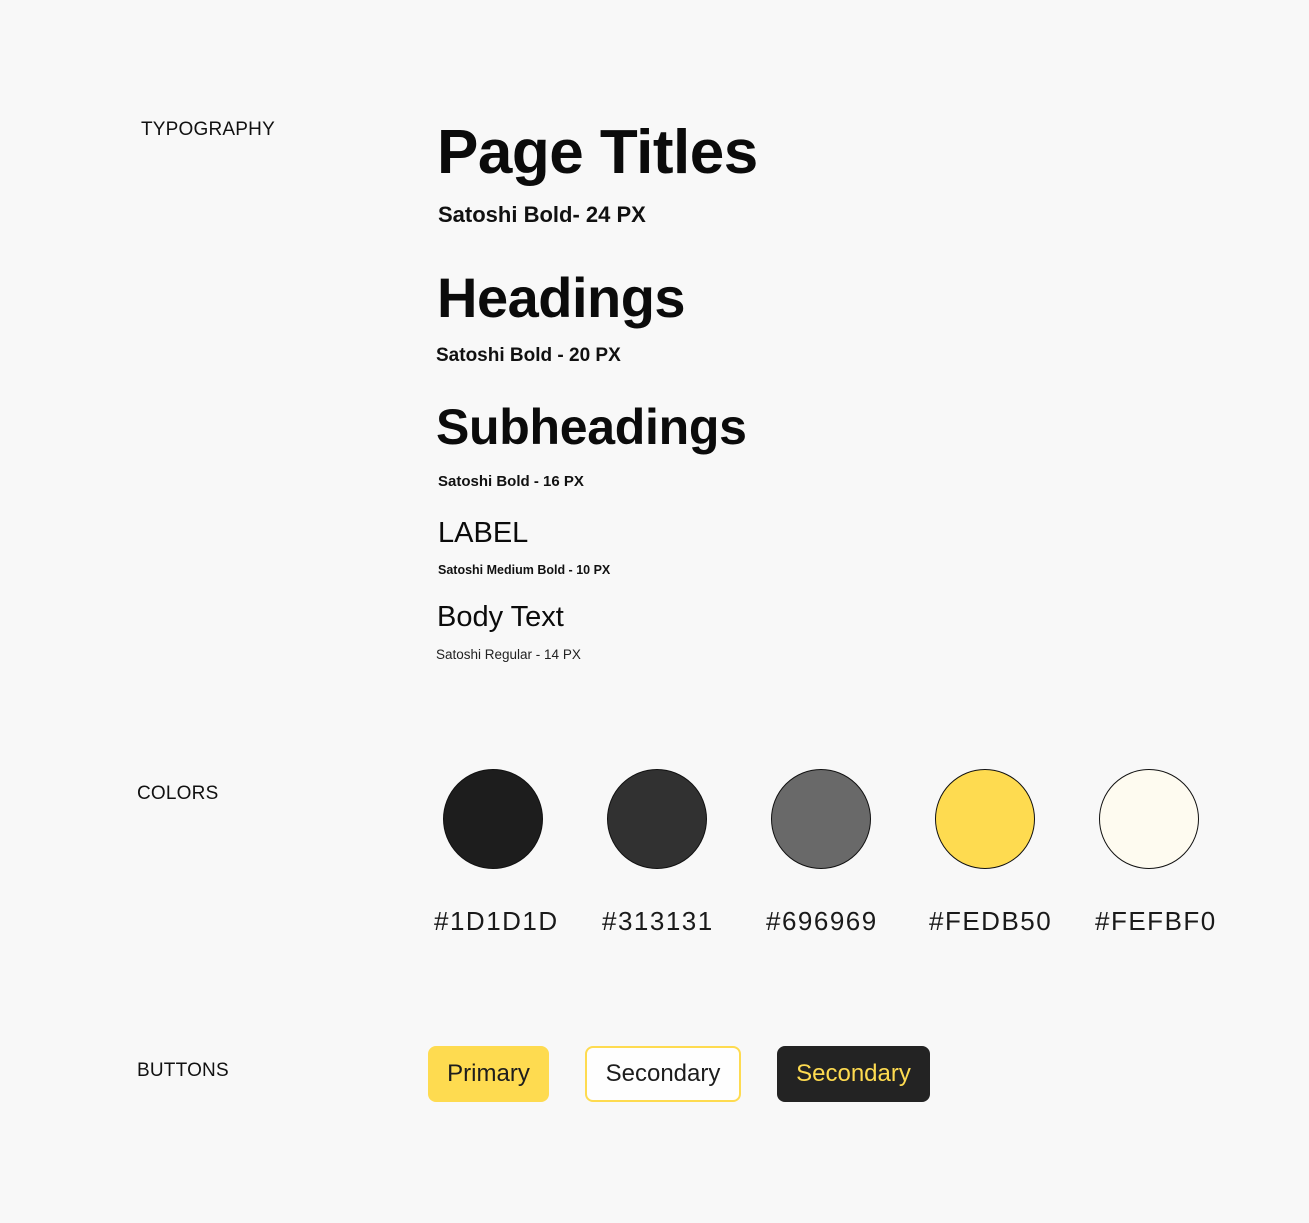 The image size is (1309, 1223). Describe the element at coordinates (208, 129) in the screenshot. I see `section-label-typography: TYPOGRAPHY` at that location.